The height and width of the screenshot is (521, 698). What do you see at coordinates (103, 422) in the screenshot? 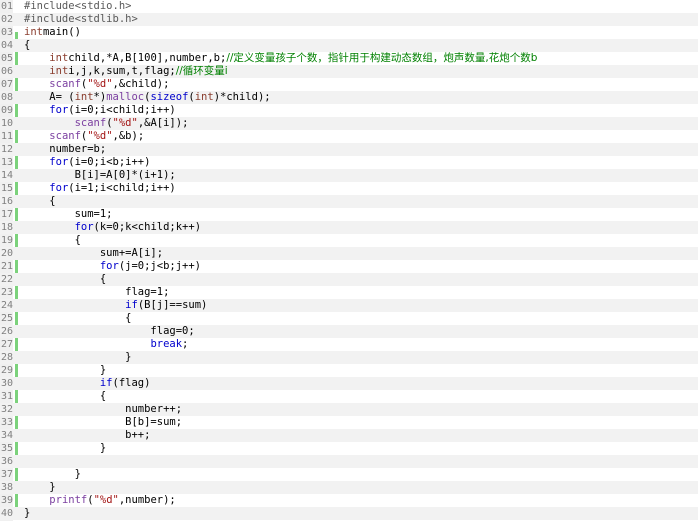
I see `line-code: B[b]=sum;` at bounding box center [103, 422].